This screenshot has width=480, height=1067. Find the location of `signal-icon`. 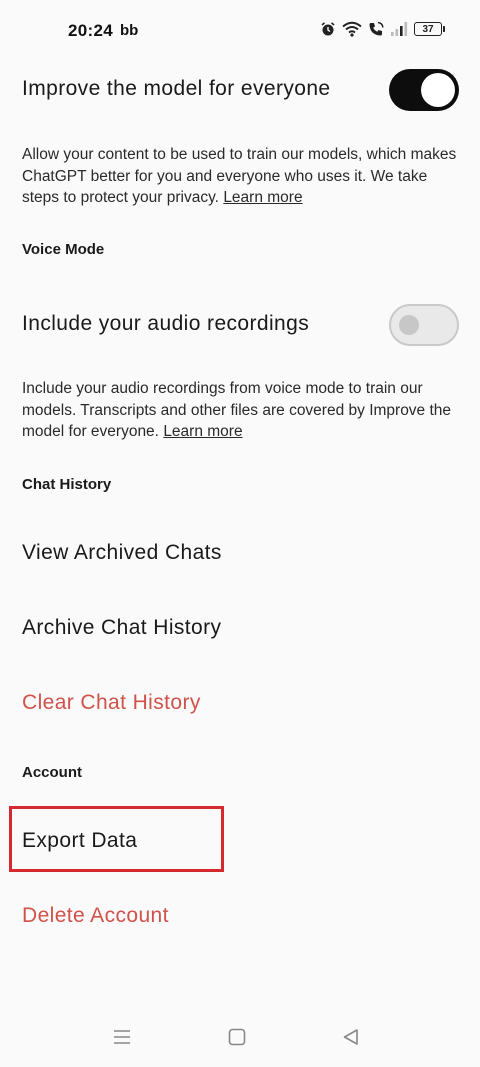

signal-icon is located at coordinates (399, 29).